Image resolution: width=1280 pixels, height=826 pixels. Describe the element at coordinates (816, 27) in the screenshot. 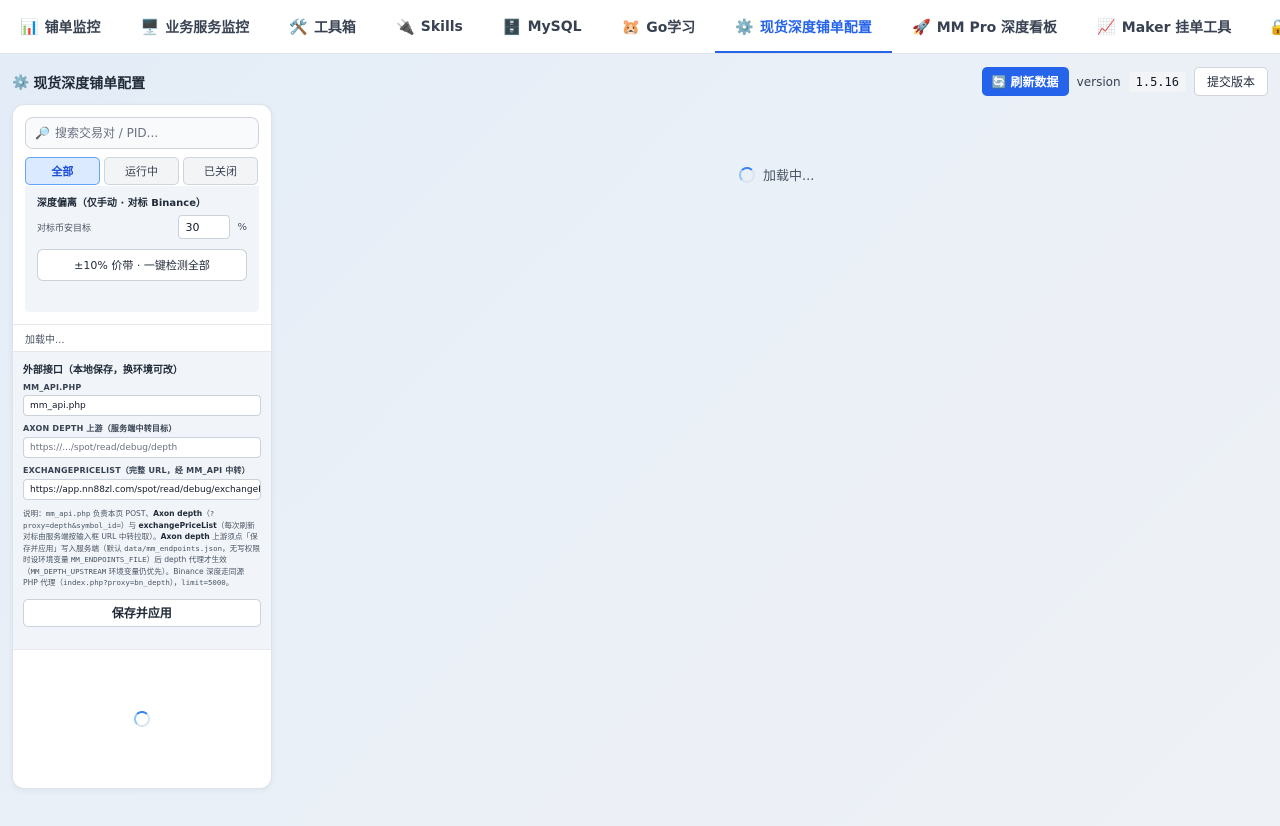

I see `tab-label: 现货深度铺单配置` at that location.